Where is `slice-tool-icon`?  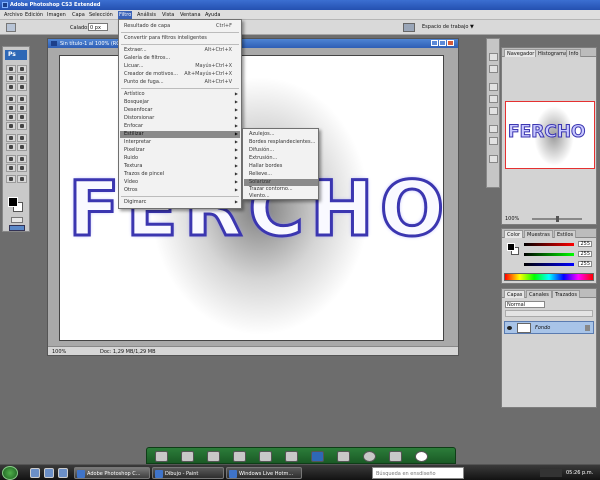 slice-tool-icon is located at coordinates (22, 87).